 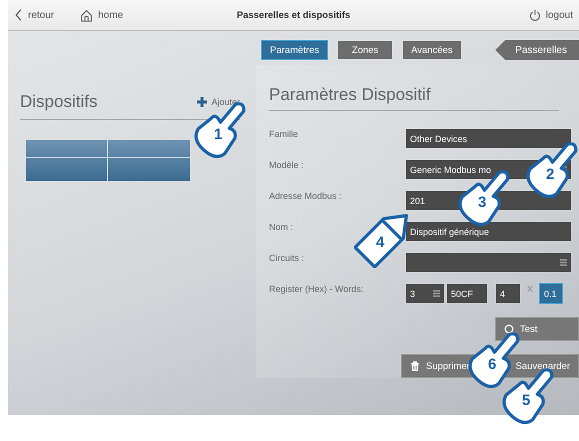 I want to click on panel-title: Dispositifs, so click(x=59, y=102).